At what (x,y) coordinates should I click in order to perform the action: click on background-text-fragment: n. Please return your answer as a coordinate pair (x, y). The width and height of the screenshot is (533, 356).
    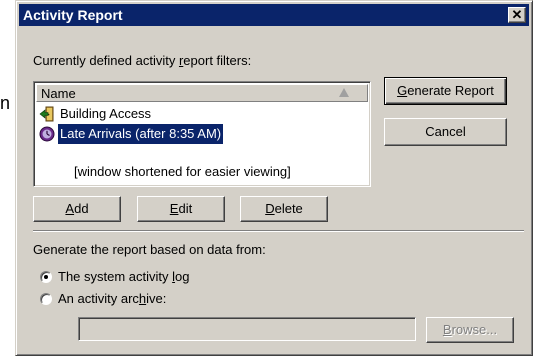
    Looking at the image, I should click on (5, 103).